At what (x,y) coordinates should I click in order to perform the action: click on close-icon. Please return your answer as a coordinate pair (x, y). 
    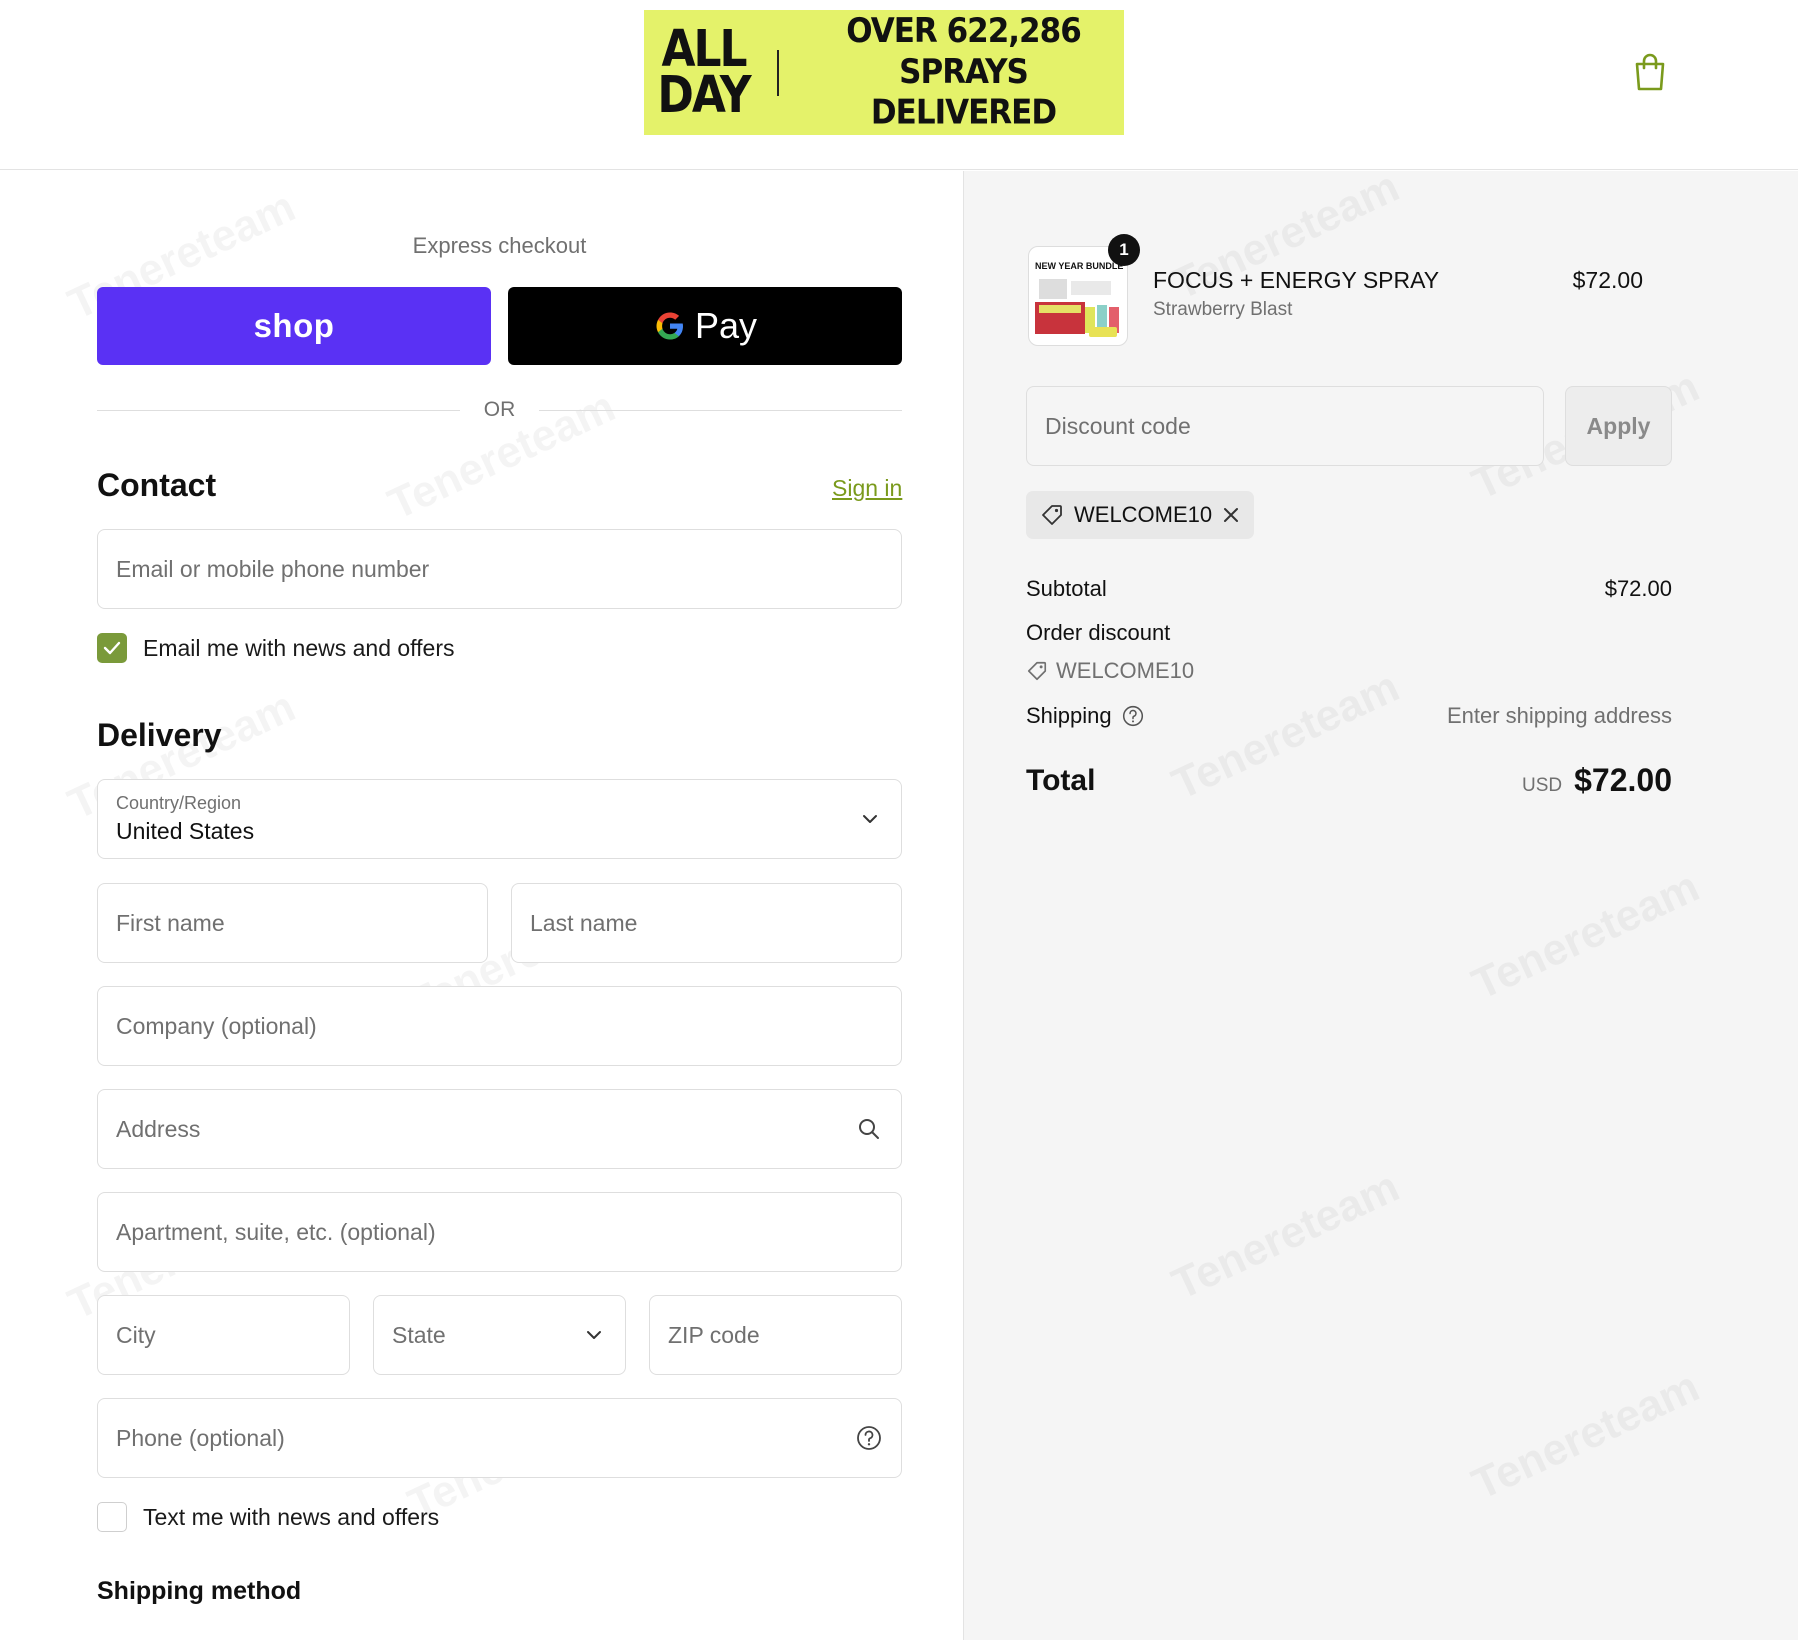
    Looking at the image, I should click on (1231, 515).